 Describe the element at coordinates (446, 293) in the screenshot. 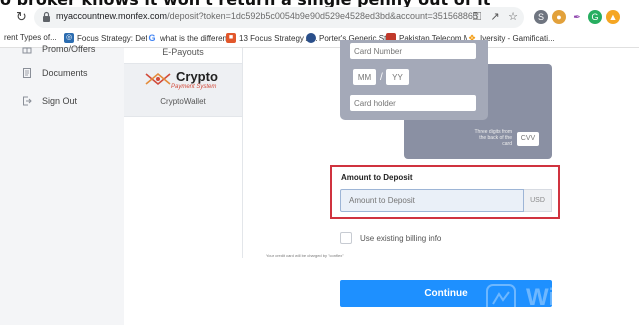

I see `continue-button: Continue` at that location.